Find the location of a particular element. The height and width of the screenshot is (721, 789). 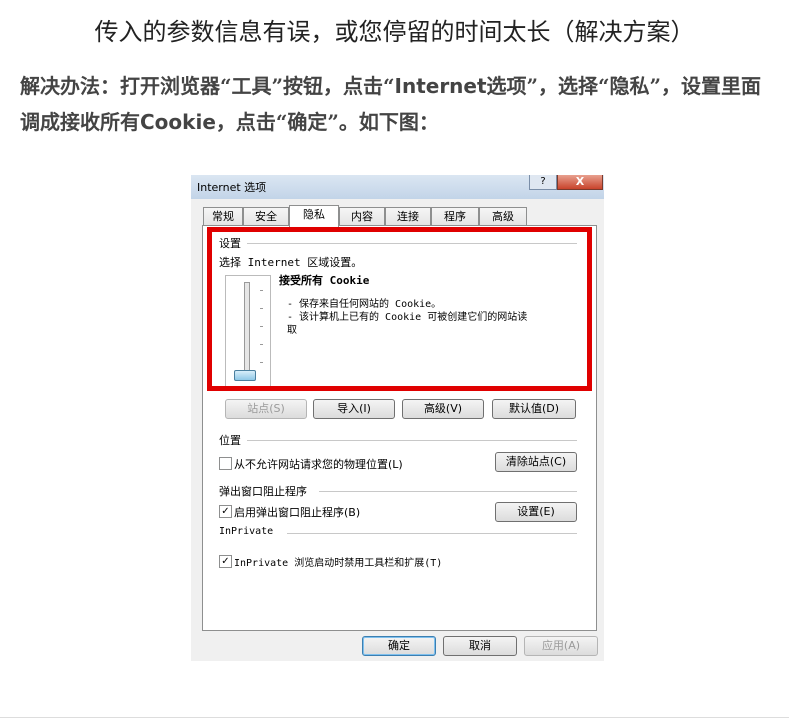

location-heading: 位置 is located at coordinates (230, 440).